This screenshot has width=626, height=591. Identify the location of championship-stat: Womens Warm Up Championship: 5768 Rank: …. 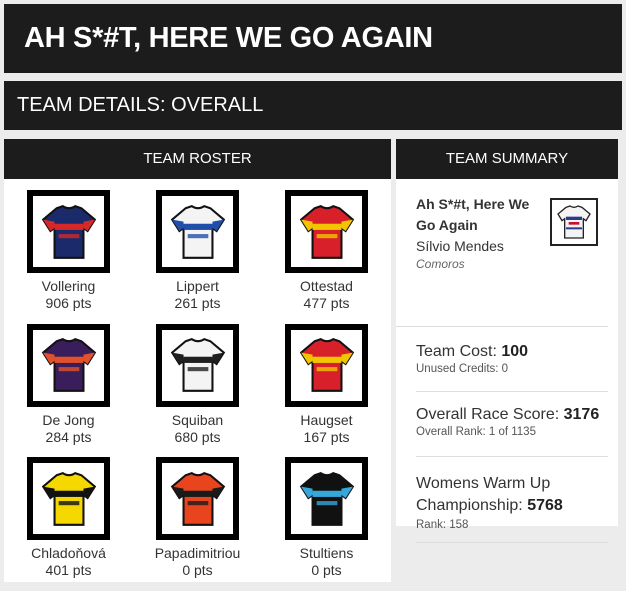
(512, 500).